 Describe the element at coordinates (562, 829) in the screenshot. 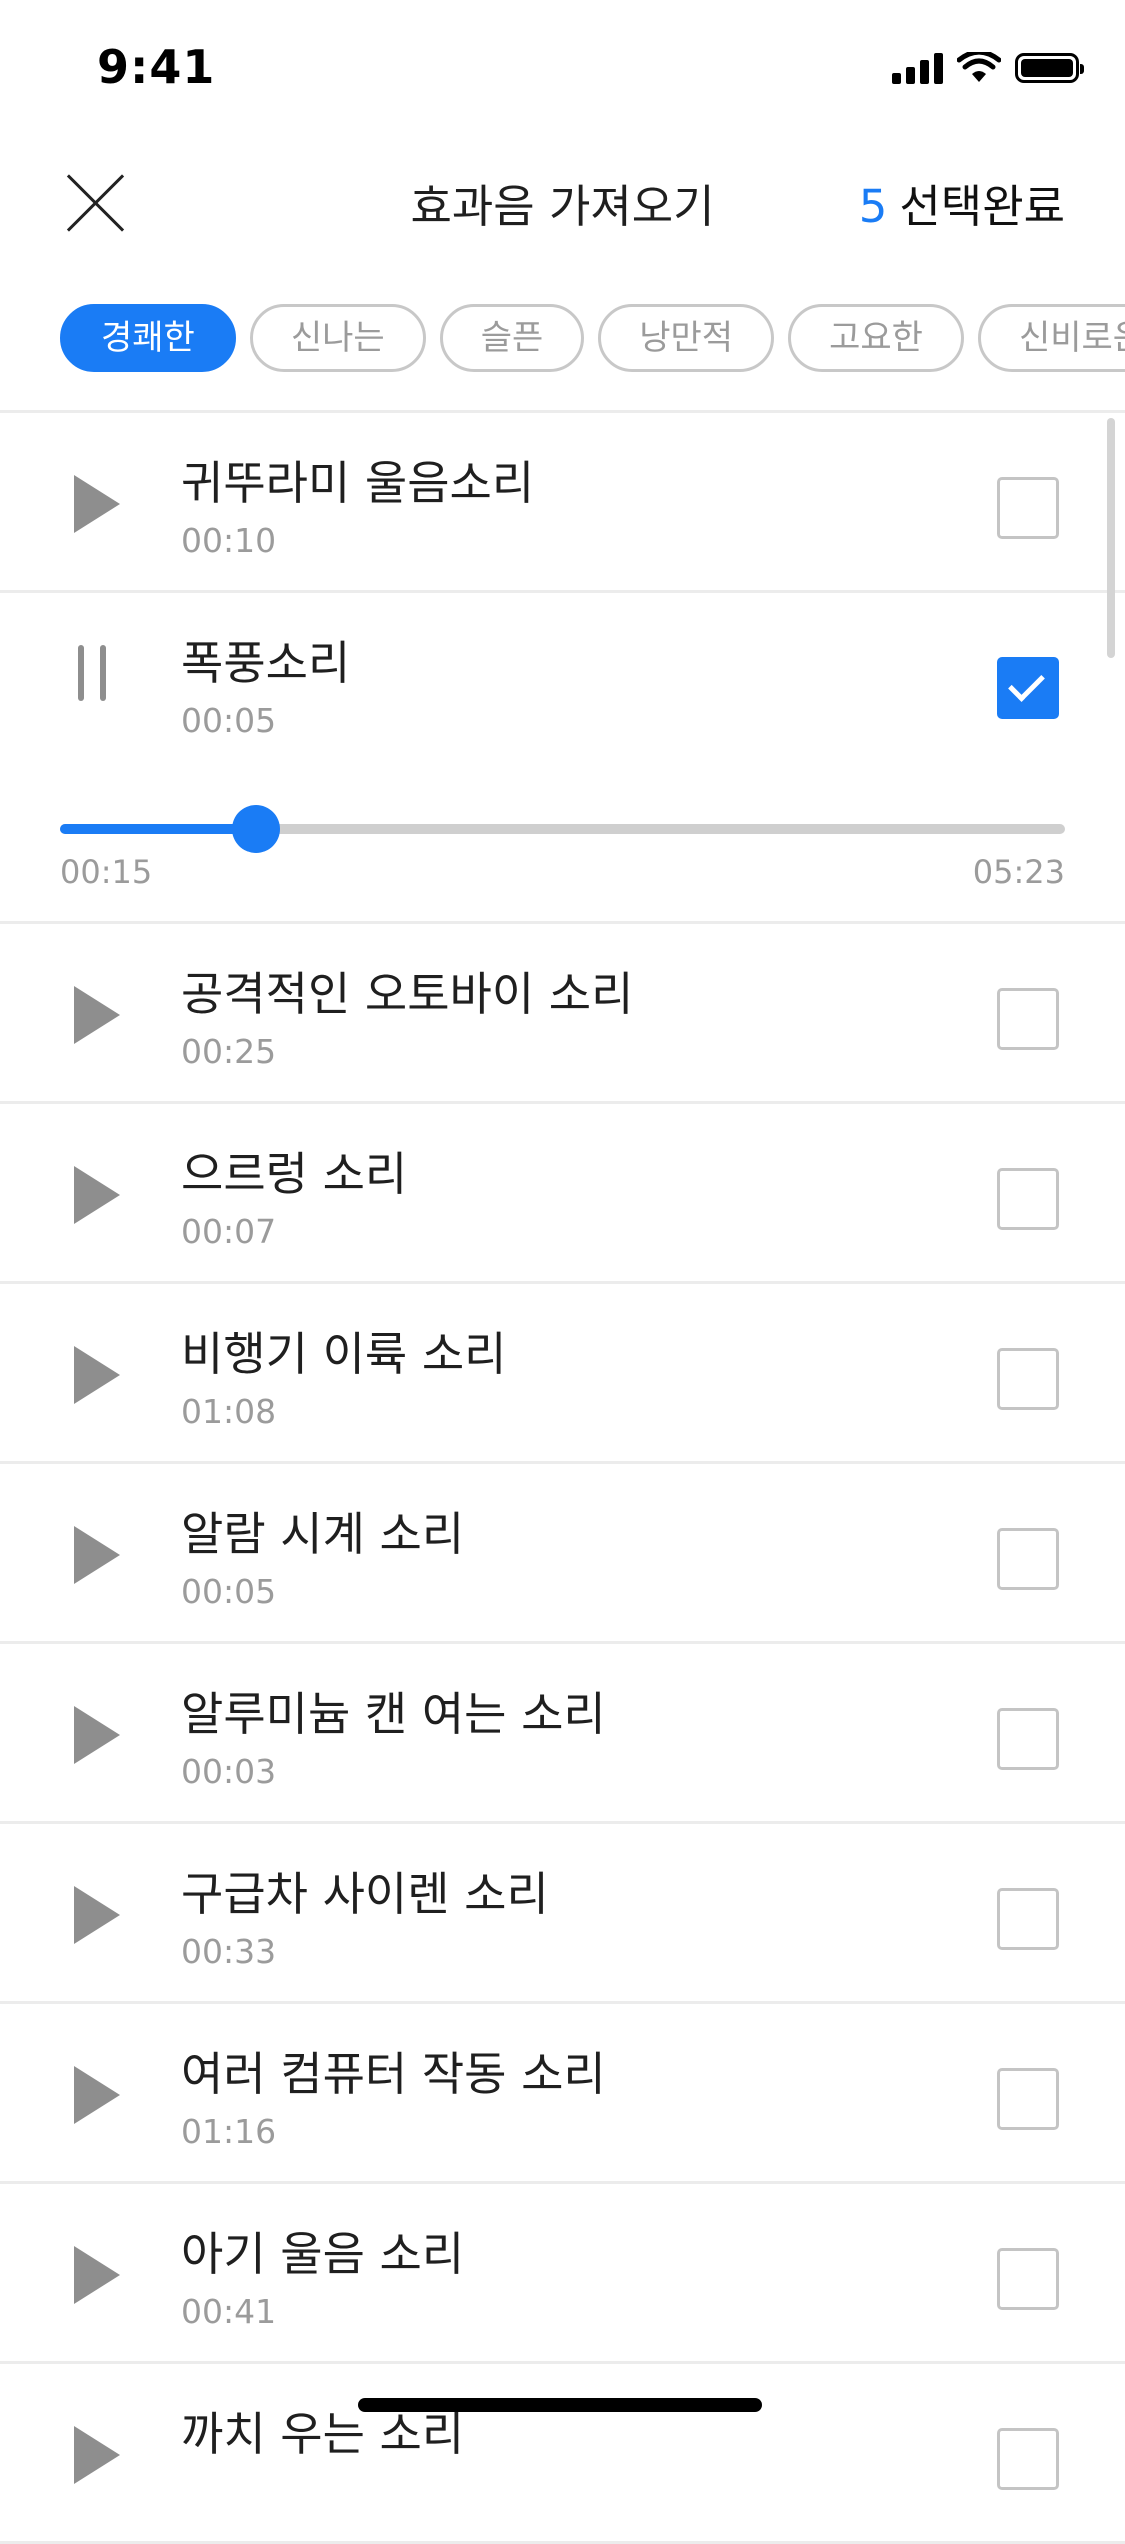

I see `playback-progress-slider` at that location.